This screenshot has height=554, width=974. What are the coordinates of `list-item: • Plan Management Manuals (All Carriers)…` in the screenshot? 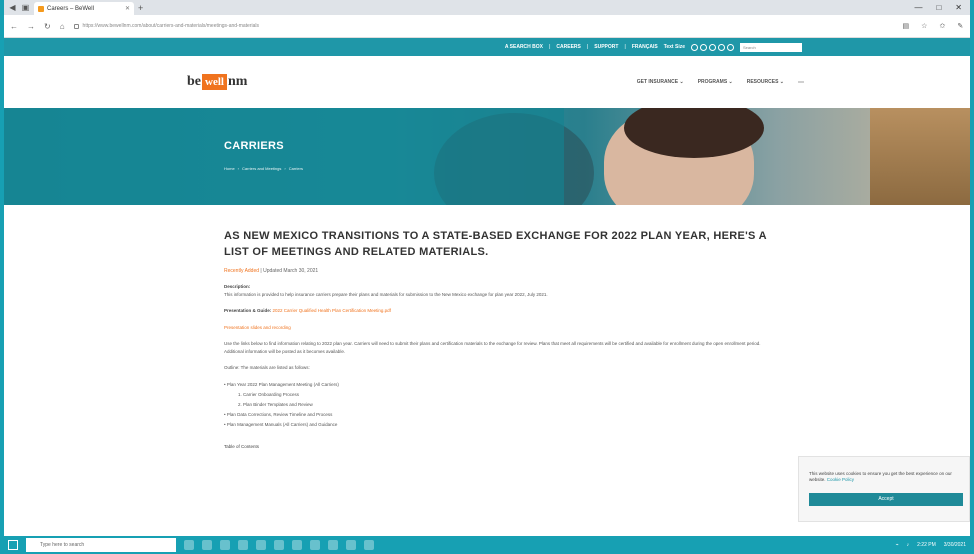 It's located at (496, 425).